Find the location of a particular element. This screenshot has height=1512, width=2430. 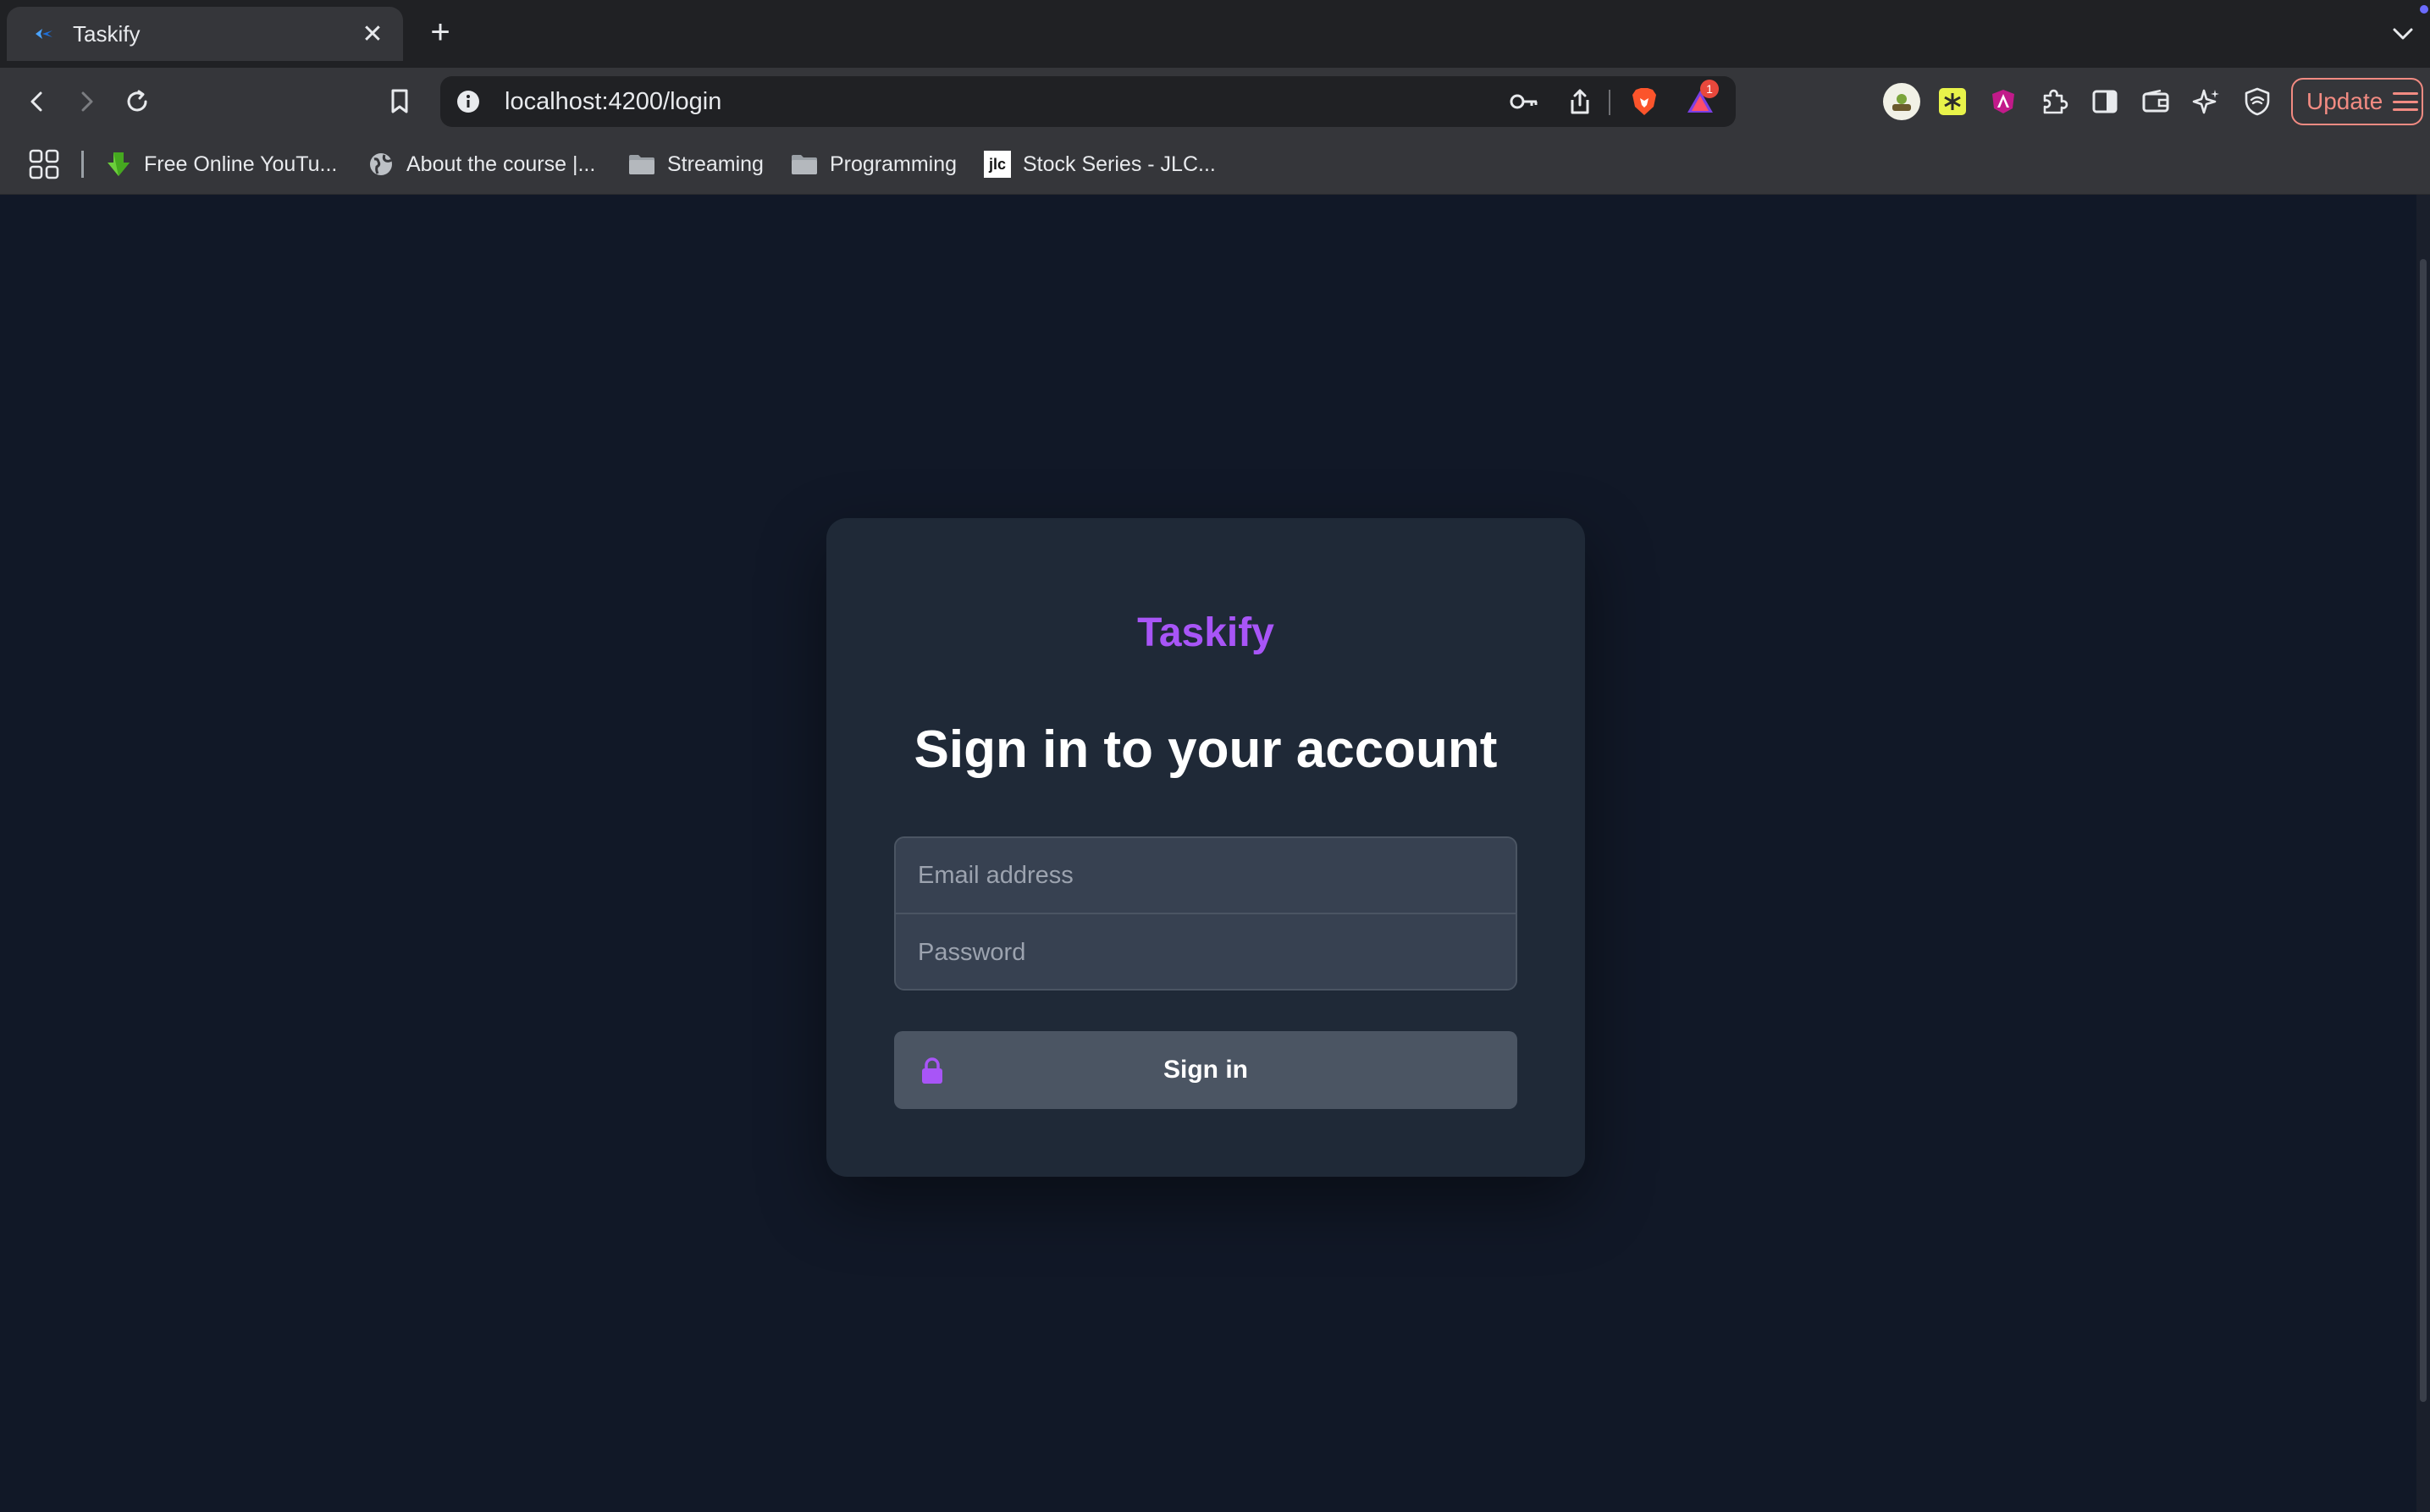

rewards-badge: 1 is located at coordinates (1710, 89).